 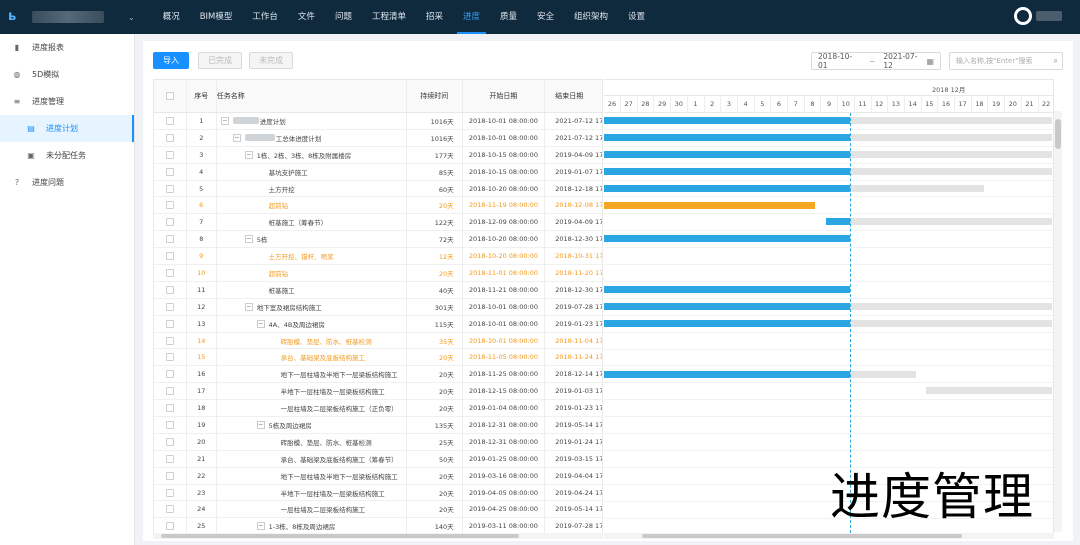 What do you see at coordinates (67, 128) in the screenshot?
I see `sidebar-item: ▤ 进度计划` at bounding box center [67, 128].